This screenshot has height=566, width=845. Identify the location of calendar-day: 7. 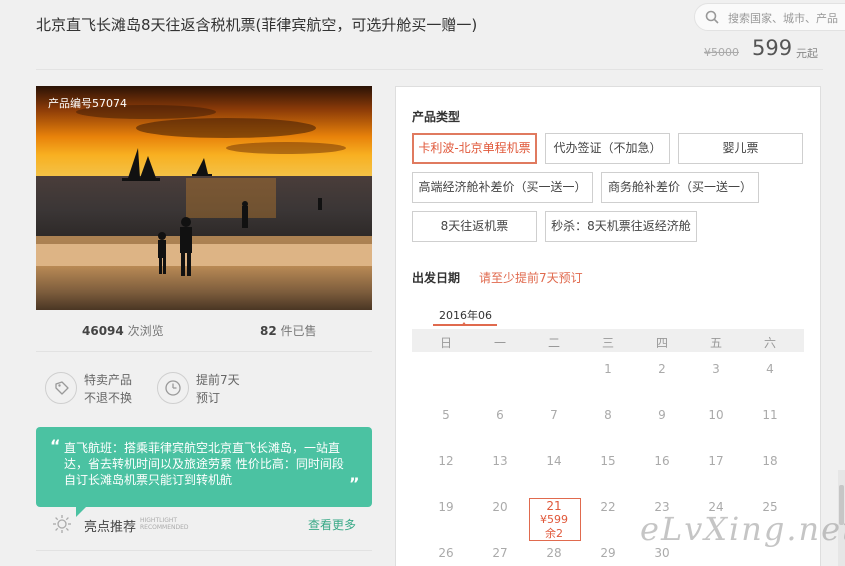
(554, 415).